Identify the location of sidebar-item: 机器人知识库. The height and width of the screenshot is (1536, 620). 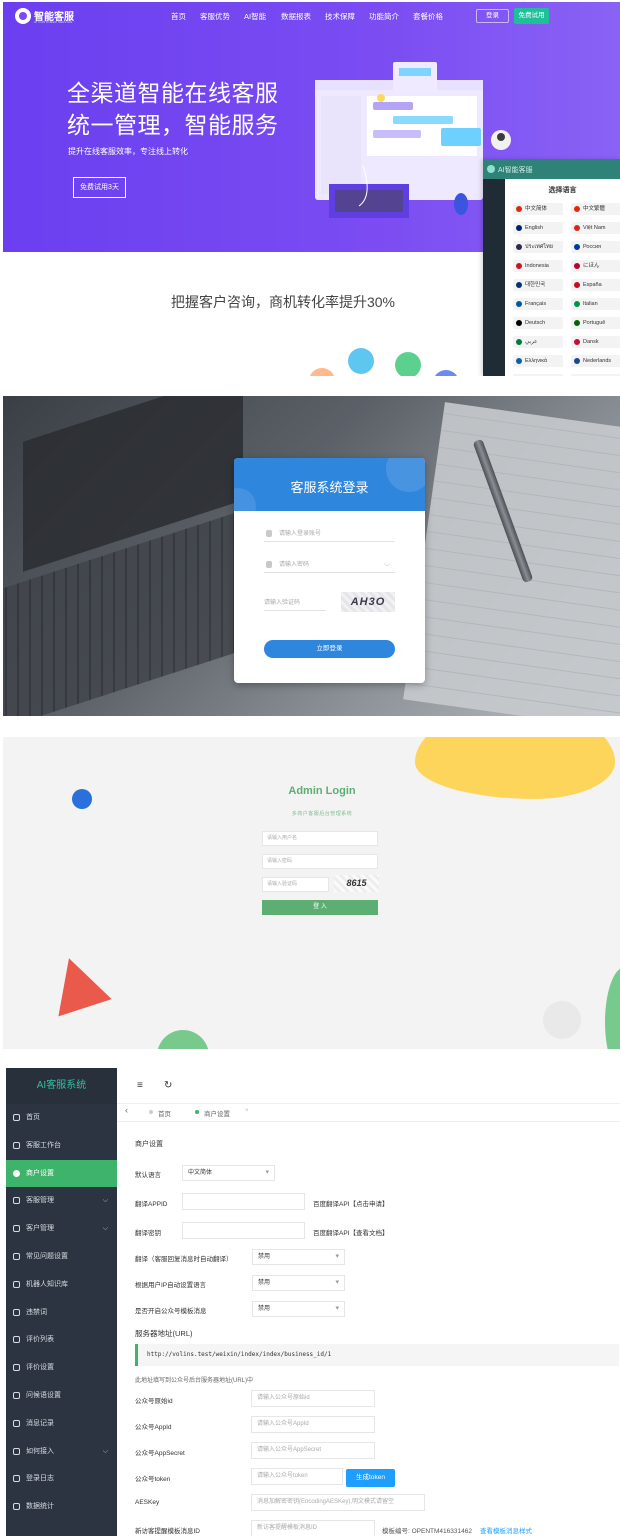
(61, 1284).